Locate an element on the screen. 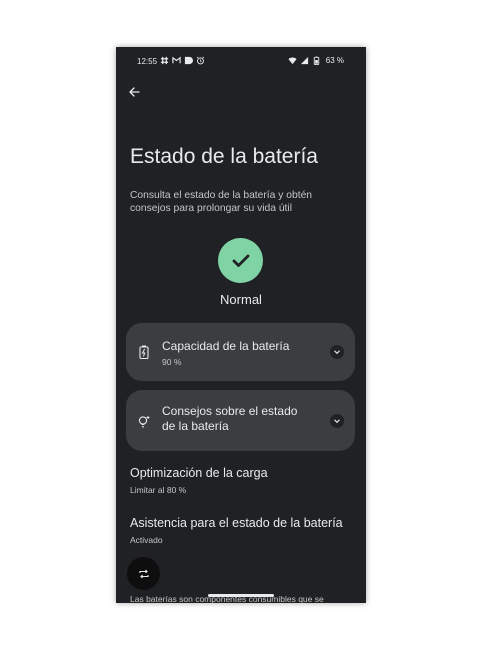  lightbulb-icon is located at coordinates (144, 422).